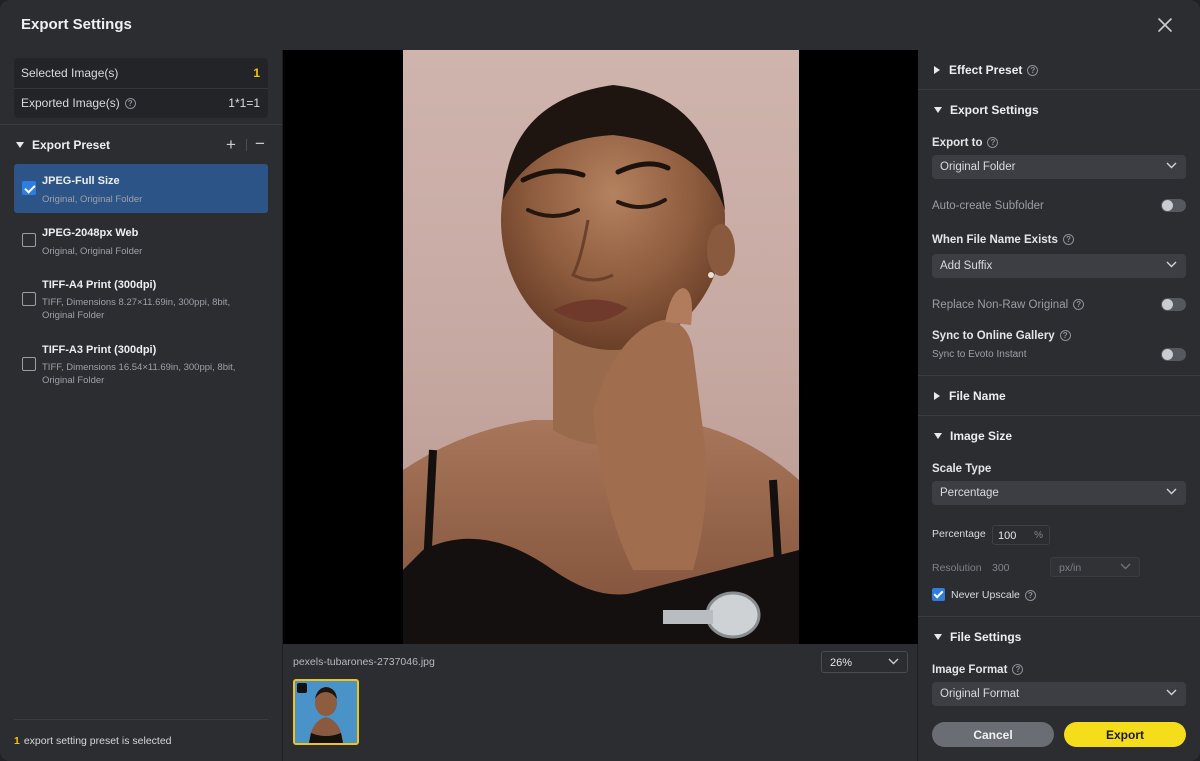  I want to click on section-title: Effect Preset, so click(986, 70).